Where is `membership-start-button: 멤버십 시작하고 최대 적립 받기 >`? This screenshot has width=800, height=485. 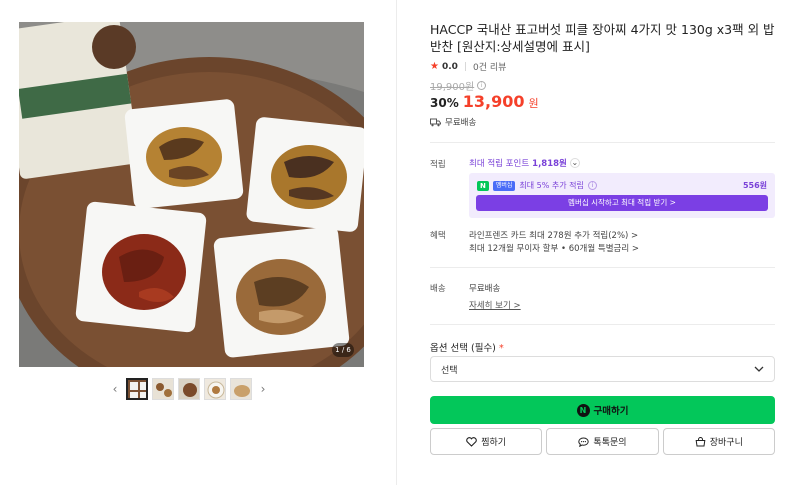
membership-start-button: 멤버십 시작하고 최대 적립 받기 > is located at coordinates (622, 203).